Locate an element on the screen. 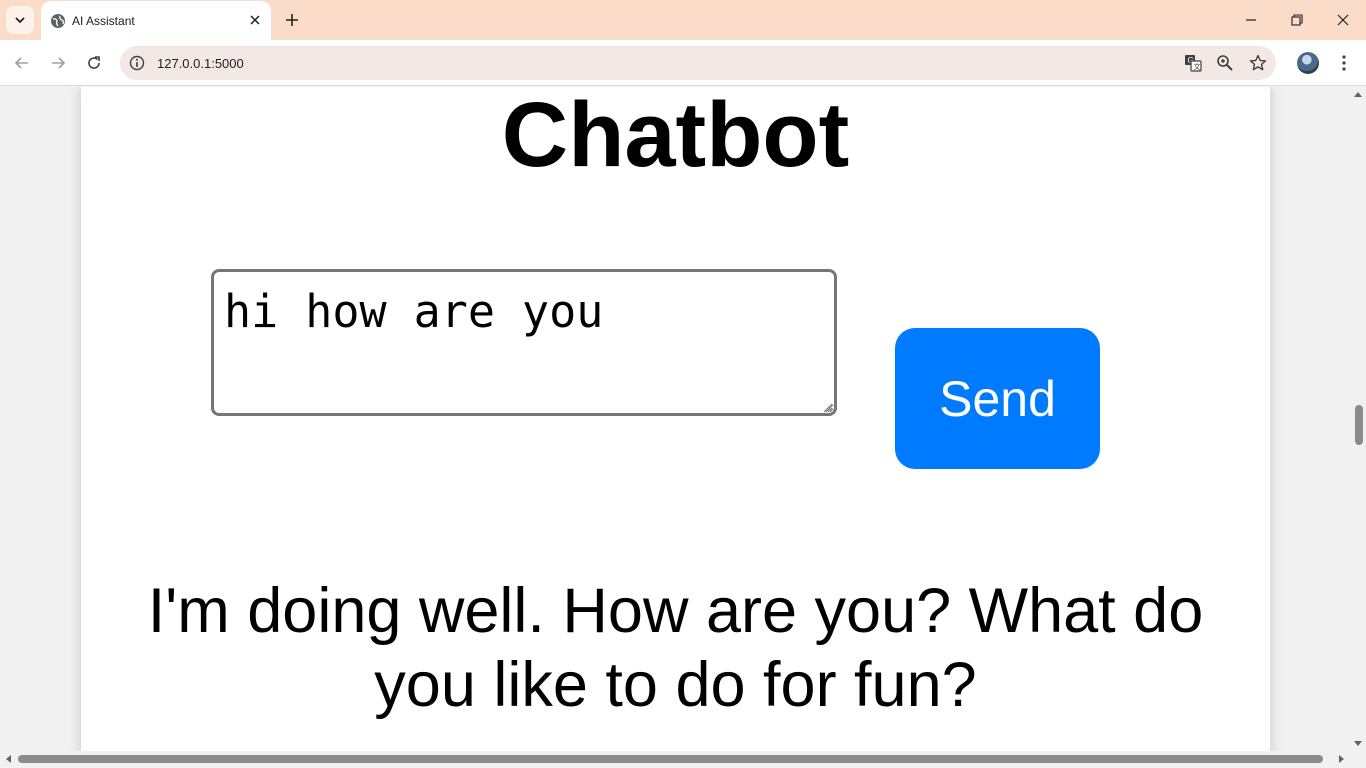 This screenshot has height=768, width=1366. new-tab-icon is located at coordinates (292, 20).